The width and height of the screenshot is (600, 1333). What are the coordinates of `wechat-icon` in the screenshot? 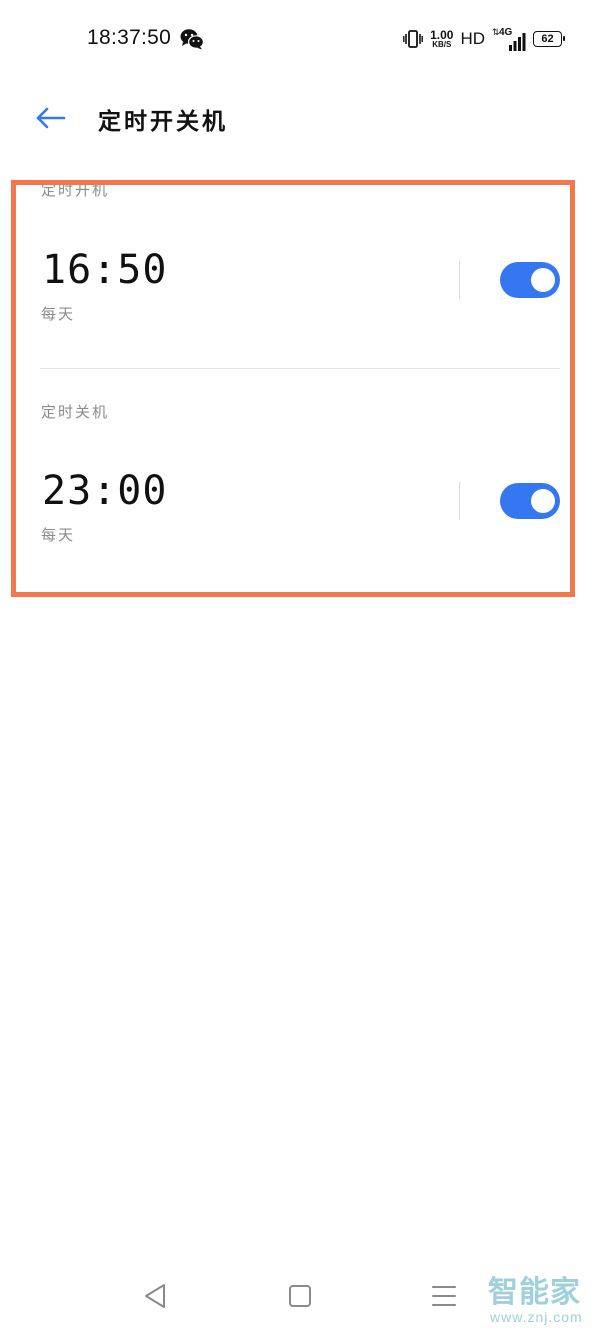 It's located at (192, 39).